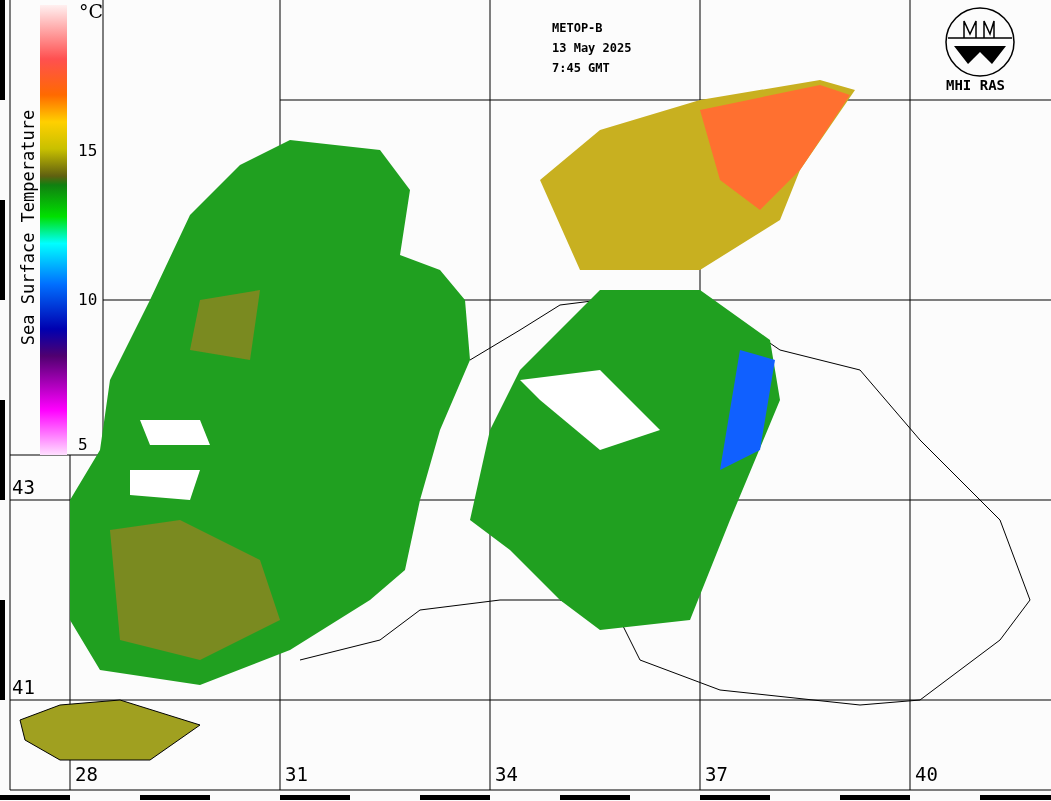 The height and width of the screenshot is (801, 1051). I want to click on map-caption-text: 13 May 2025, so click(592, 48).